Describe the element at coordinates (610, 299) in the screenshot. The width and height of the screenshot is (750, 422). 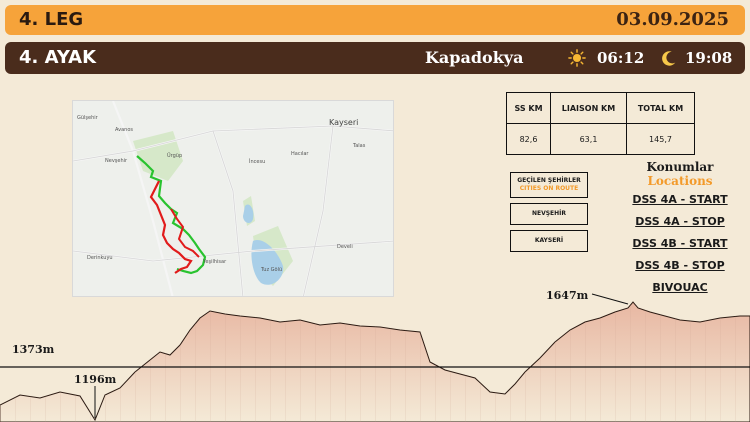
I see `max-pointer` at that location.